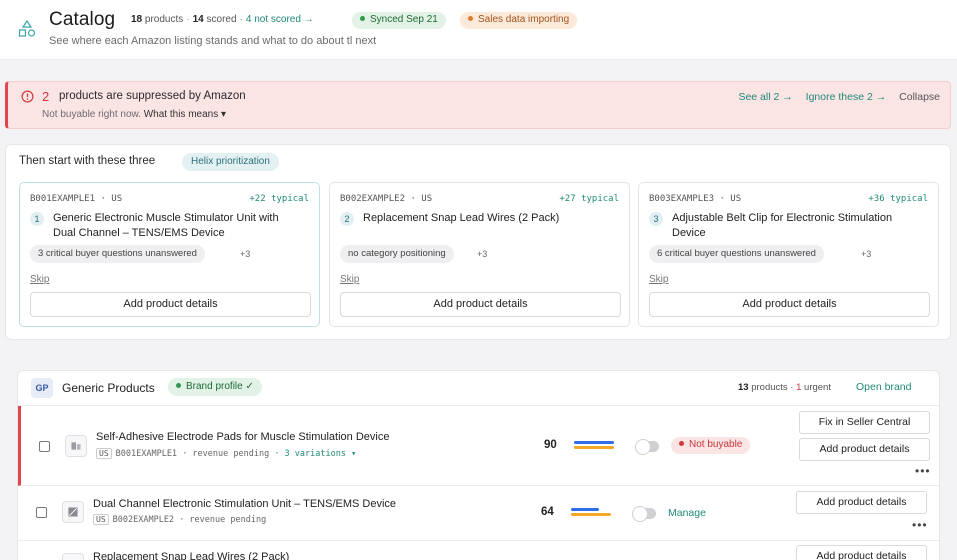 The width and height of the screenshot is (957, 560). I want to click on brand-profile-badge: Brand profile ✓, so click(215, 387).